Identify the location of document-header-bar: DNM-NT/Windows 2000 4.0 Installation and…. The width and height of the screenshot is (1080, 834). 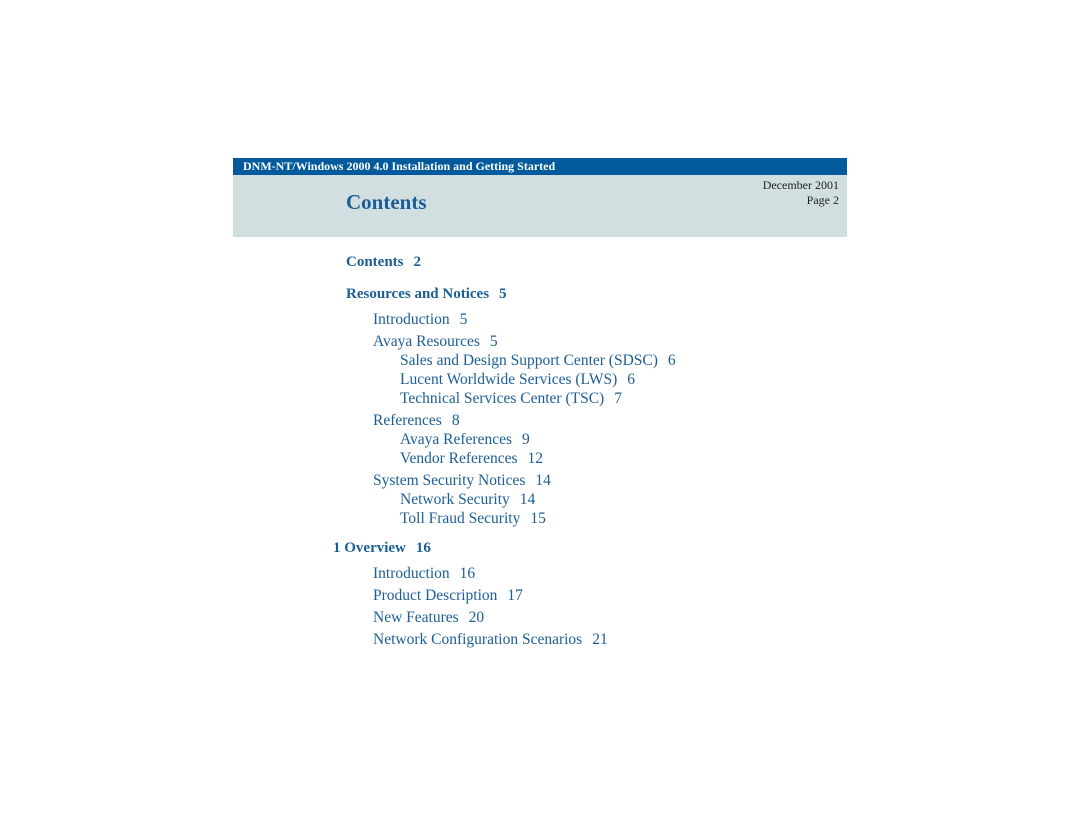
(540, 166).